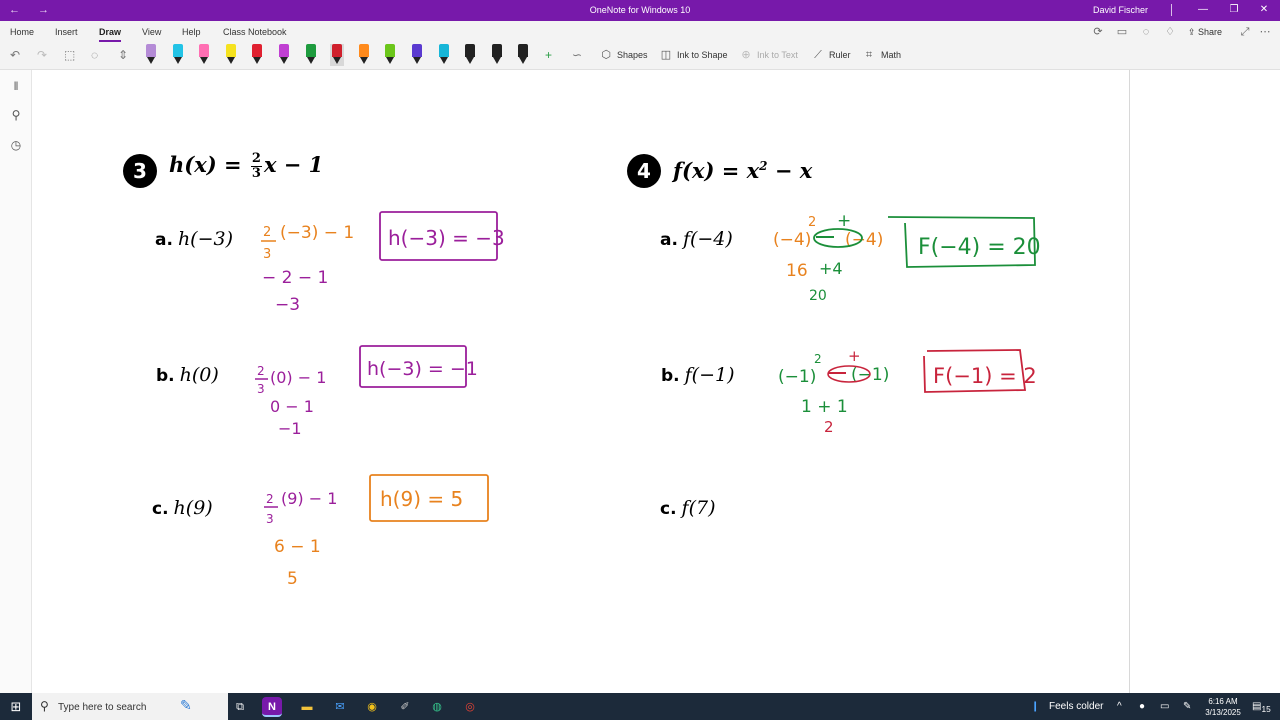 Image resolution: width=1280 pixels, height=720 pixels. What do you see at coordinates (833, 384) in the screenshot?
I see `ink-4b-work: (−1) 2 (−1) 1 + 1` at bounding box center [833, 384].